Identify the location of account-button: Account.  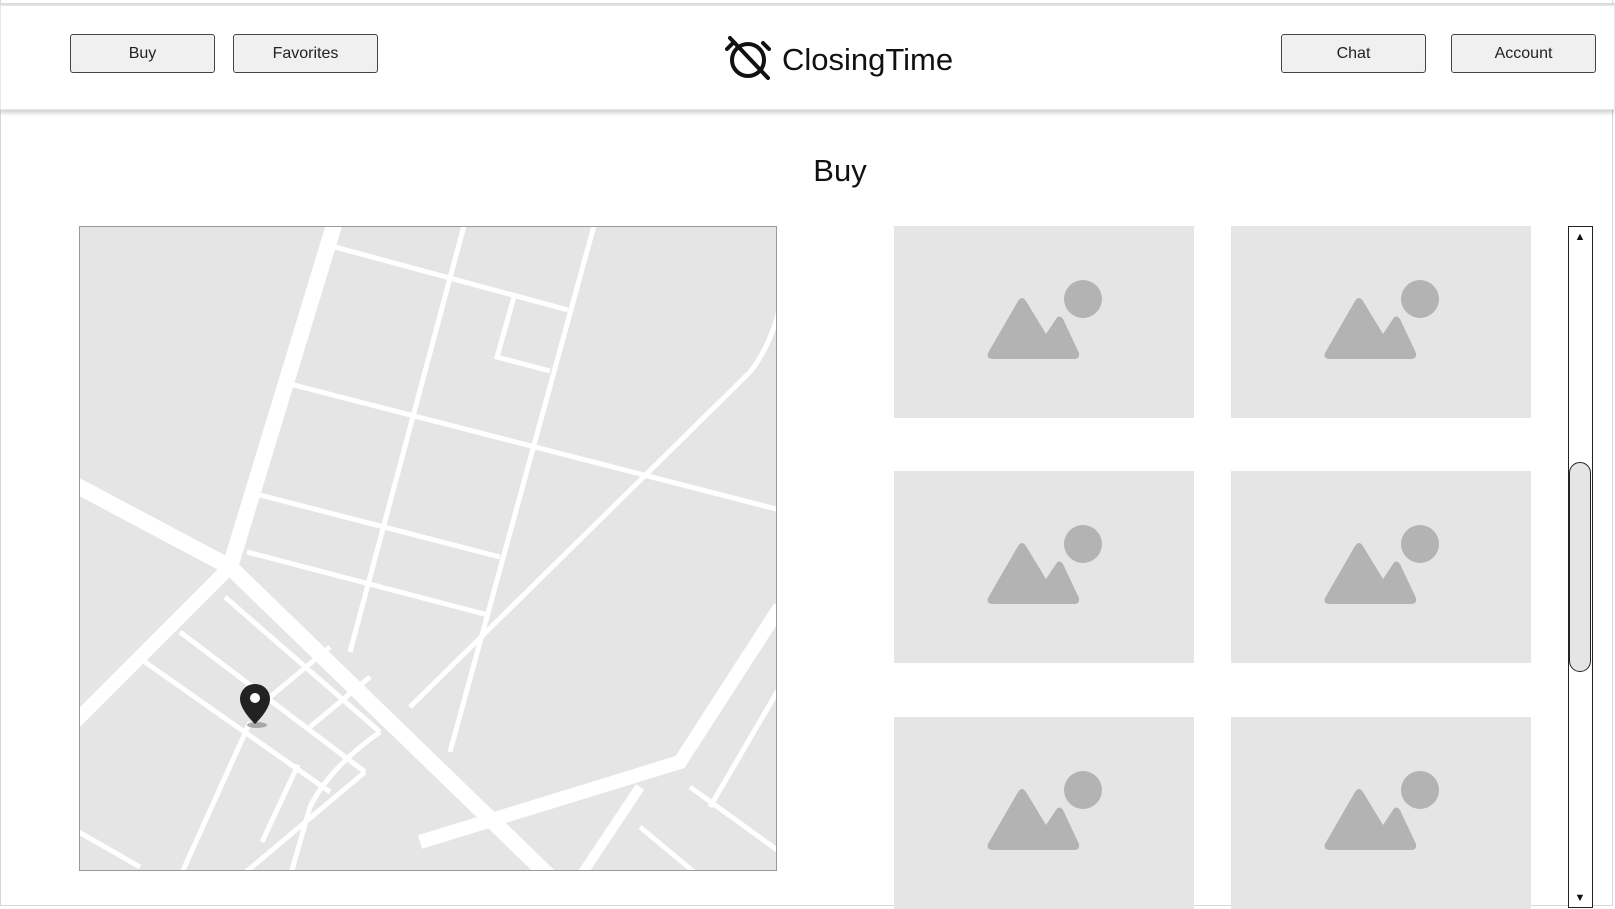
(1523, 53).